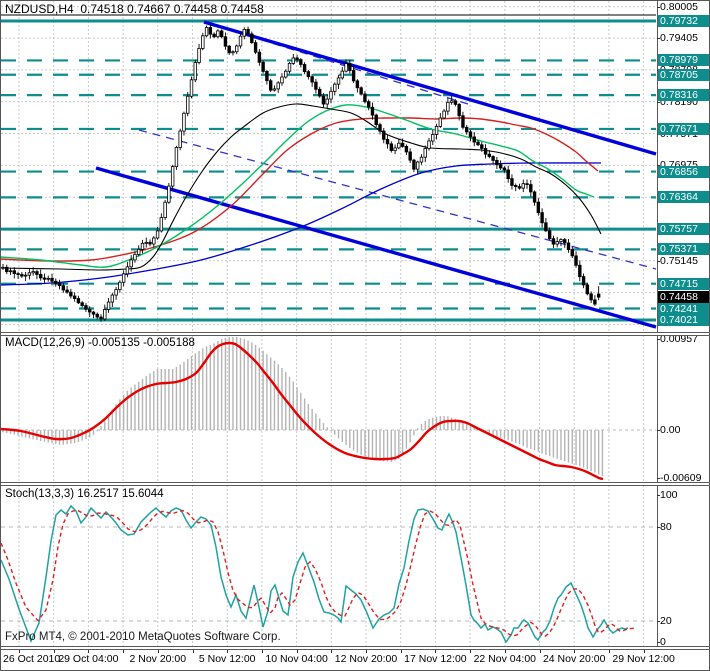 The height and width of the screenshot is (671, 710). Describe the element at coordinates (296, 659) in the screenshot. I see `time-axis-label: 10 Nov 04:00` at that location.